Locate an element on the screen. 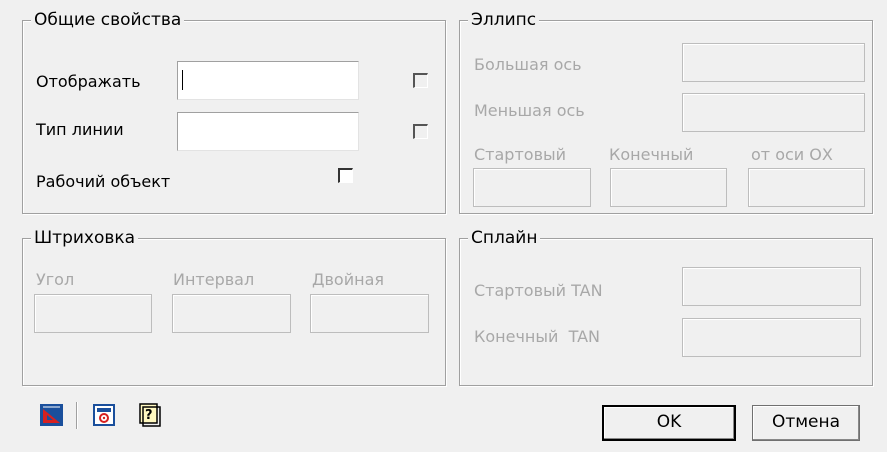  start-angle-label: Стартовый is located at coordinates (520, 154).